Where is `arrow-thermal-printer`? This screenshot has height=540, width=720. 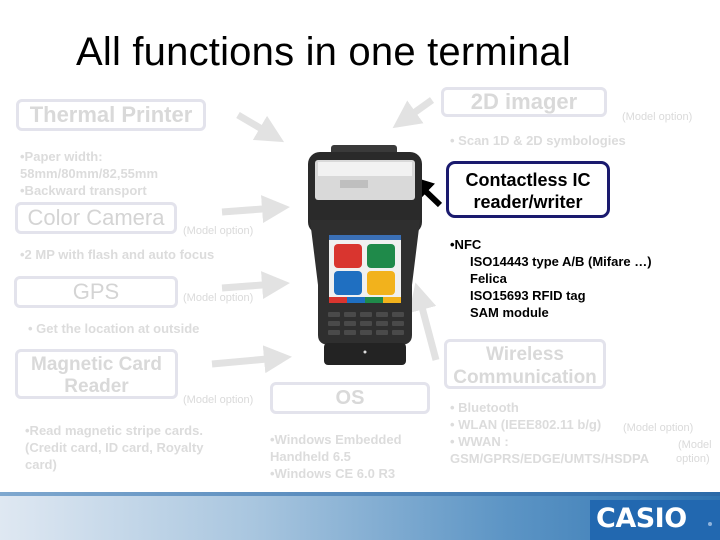
arrow-thermal-printer is located at coordinates (260, 127).